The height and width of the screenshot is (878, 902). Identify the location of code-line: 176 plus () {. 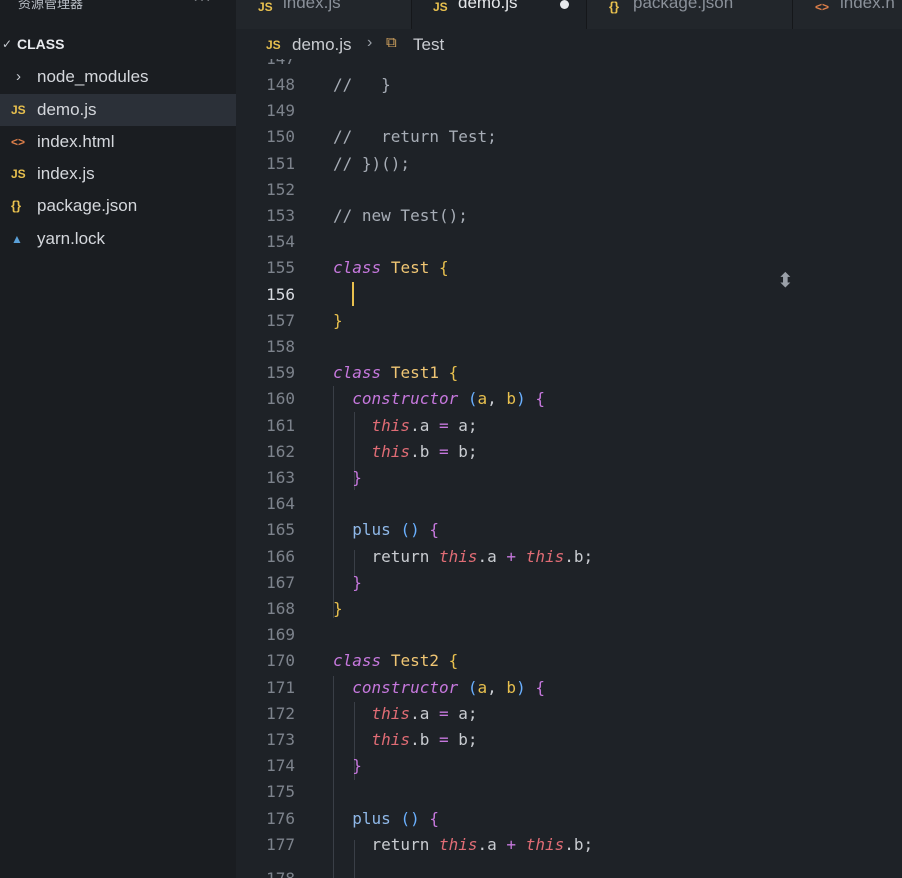
(569, 819).